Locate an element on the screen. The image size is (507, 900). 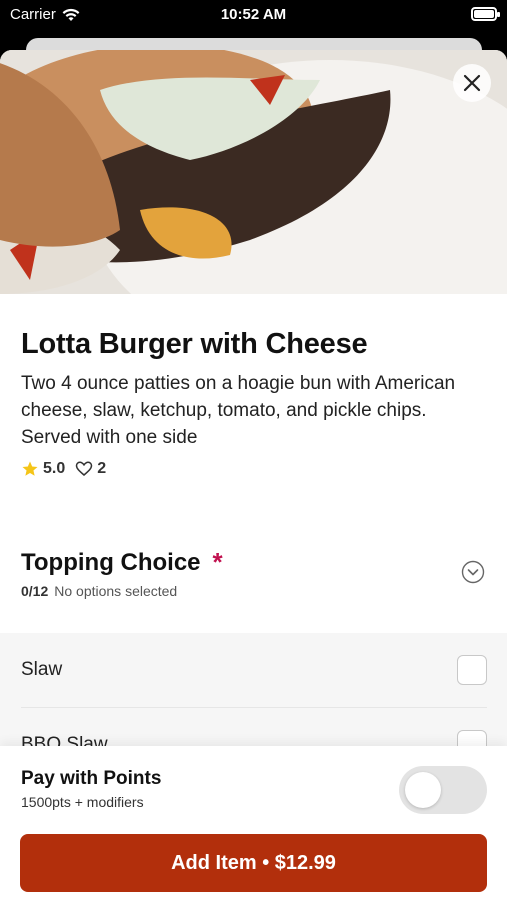
star-icon is located at coordinates (30, 468).